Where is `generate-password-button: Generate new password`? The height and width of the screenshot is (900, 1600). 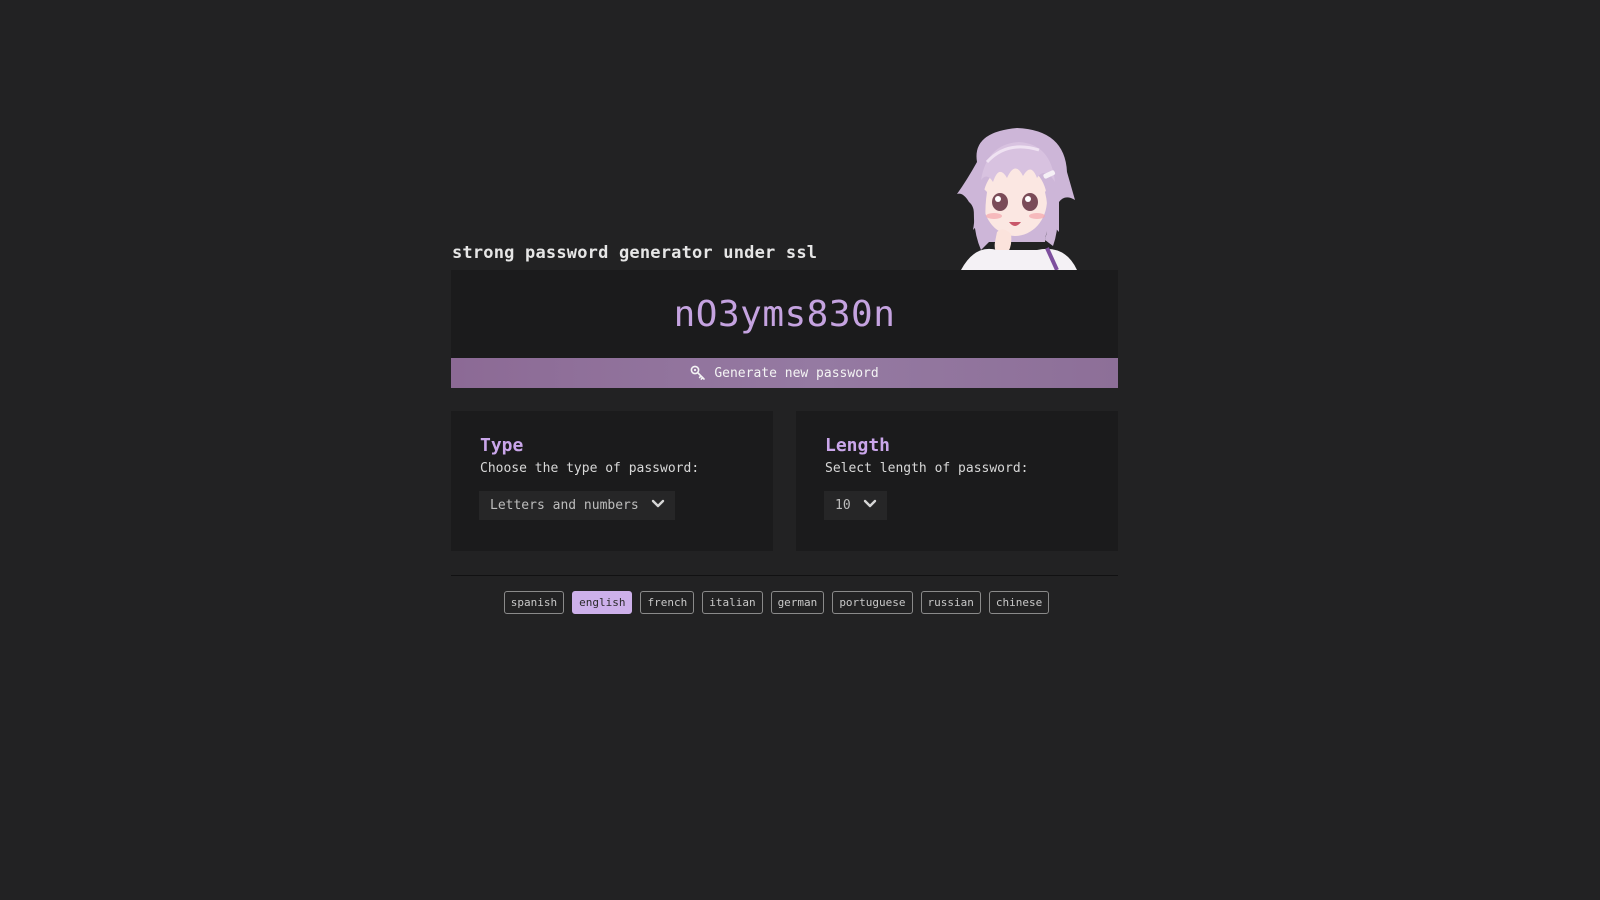 generate-password-button: Generate new password is located at coordinates (784, 373).